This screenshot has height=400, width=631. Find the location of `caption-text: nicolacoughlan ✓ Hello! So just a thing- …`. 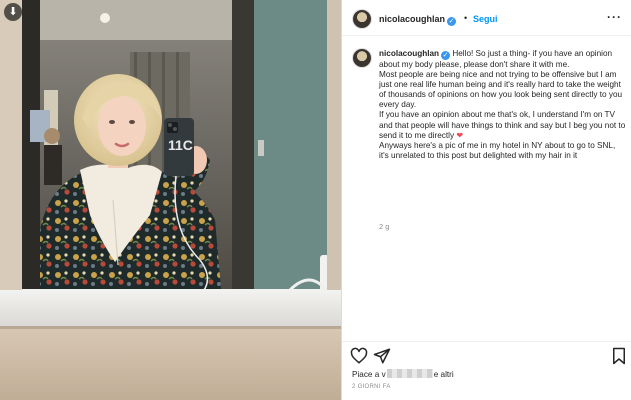

caption-text: nicolacoughlan ✓ Hello! So just a thing- … is located at coordinates (503, 105).